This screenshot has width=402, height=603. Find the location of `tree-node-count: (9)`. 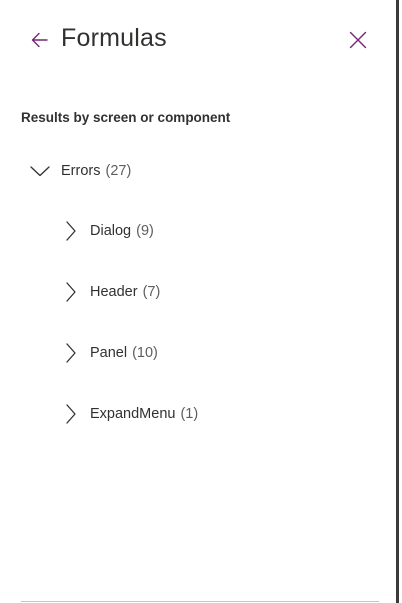

tree-node-count: (9) is located at coordinates (145, 231).